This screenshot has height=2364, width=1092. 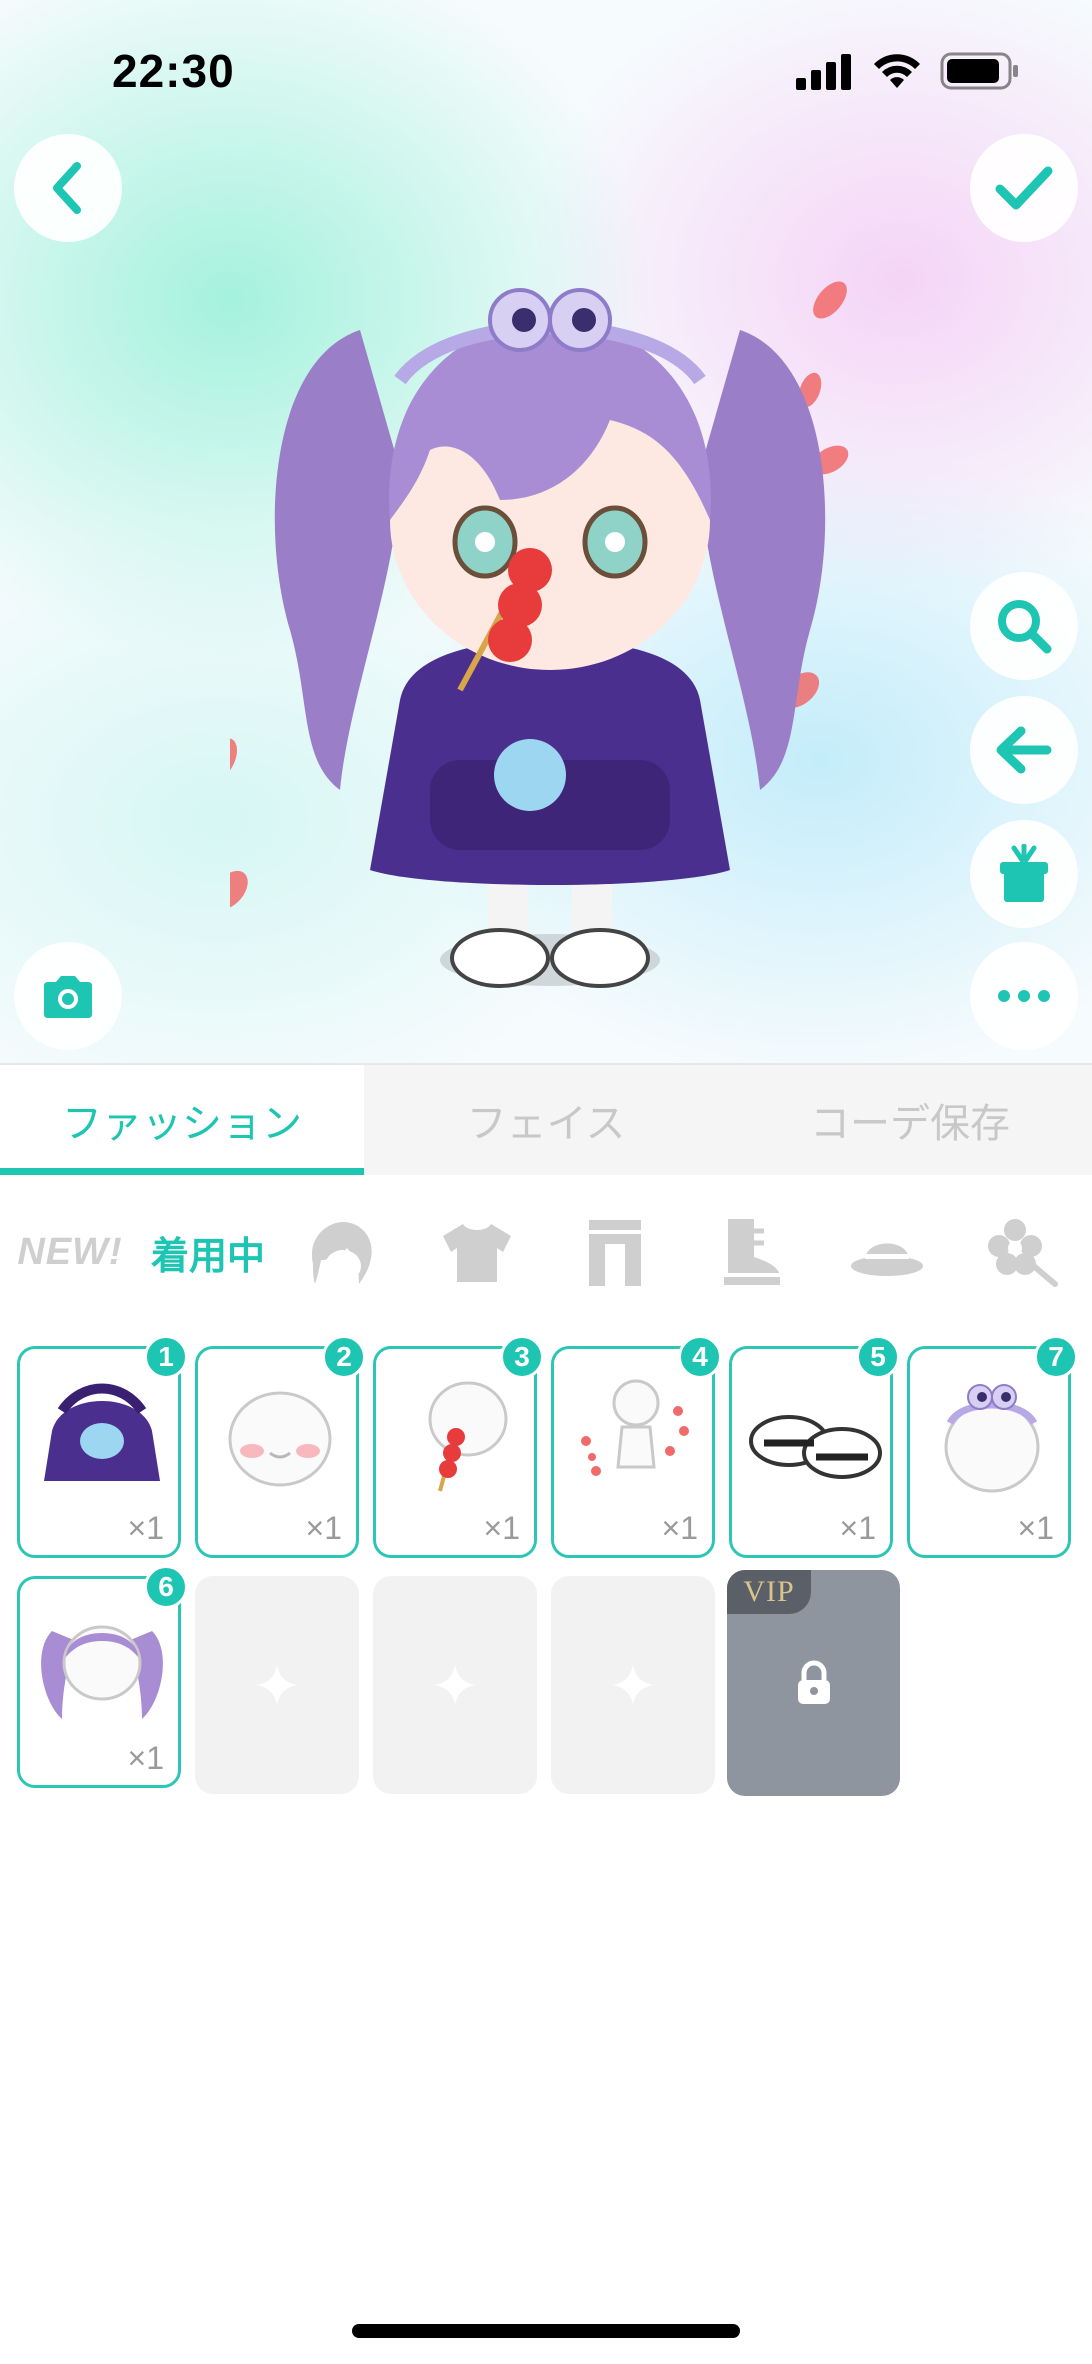 I want to click on item-order-badge: 7, so click(x=1056, y=1357).